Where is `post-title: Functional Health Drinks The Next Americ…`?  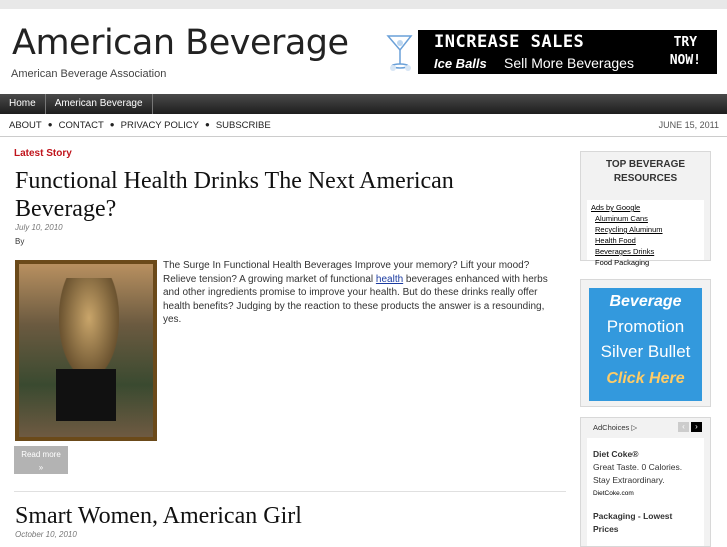 post-title: Functional Health Drinks The Next Americ… is located at coordinates (285, 195).